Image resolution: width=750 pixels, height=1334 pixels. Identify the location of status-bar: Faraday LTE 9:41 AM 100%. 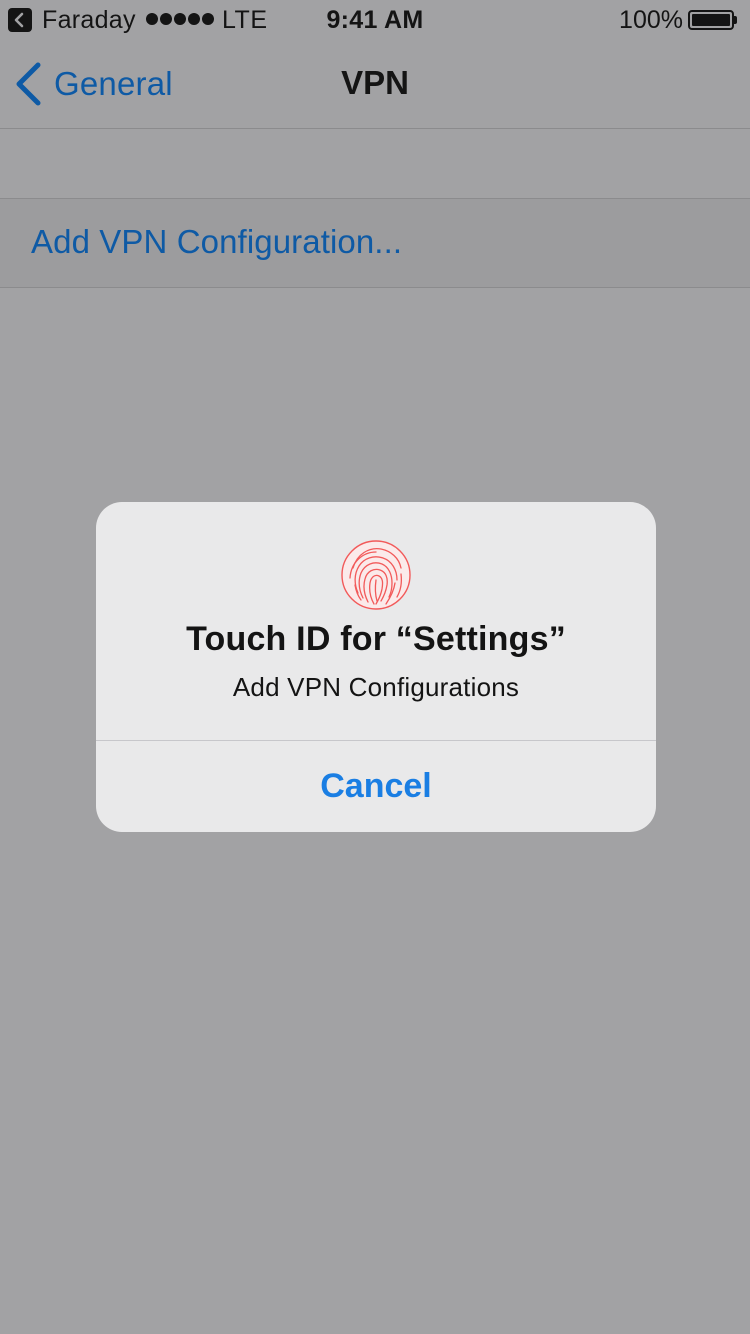
(375, 20).